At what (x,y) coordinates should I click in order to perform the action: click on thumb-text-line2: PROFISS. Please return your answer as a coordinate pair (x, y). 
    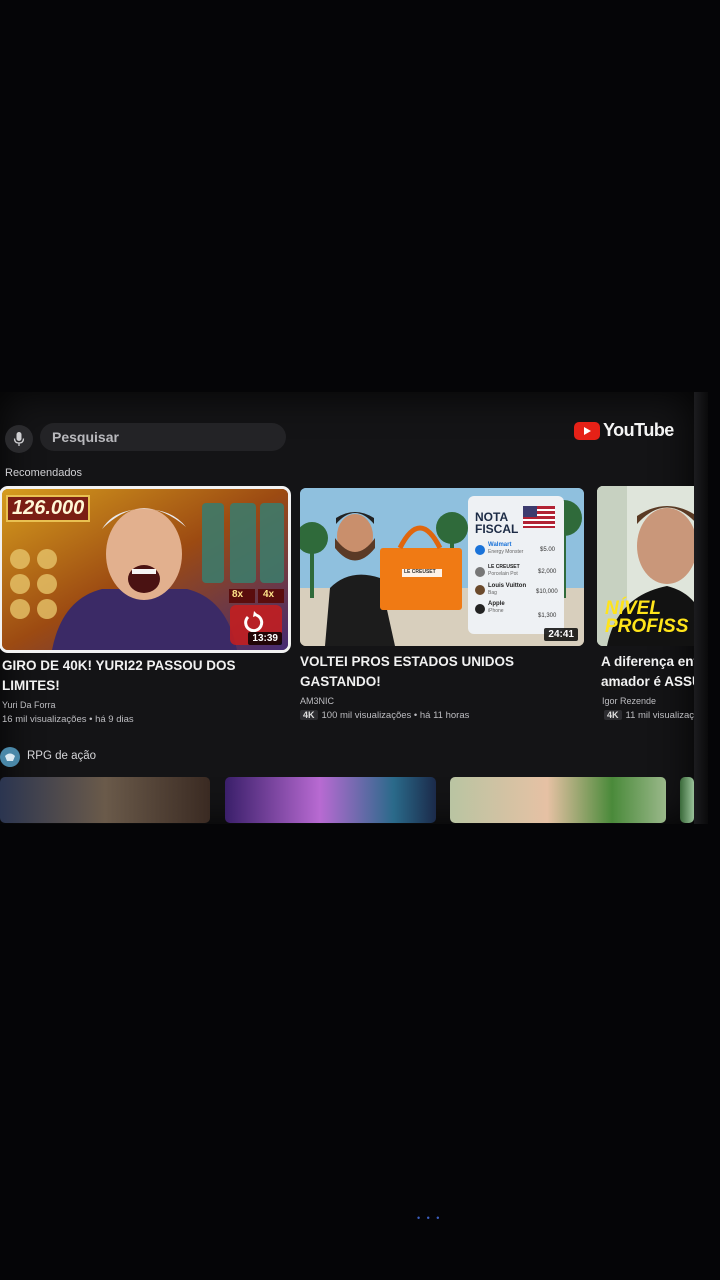
    Looking at the image, I should click on (647, 626).